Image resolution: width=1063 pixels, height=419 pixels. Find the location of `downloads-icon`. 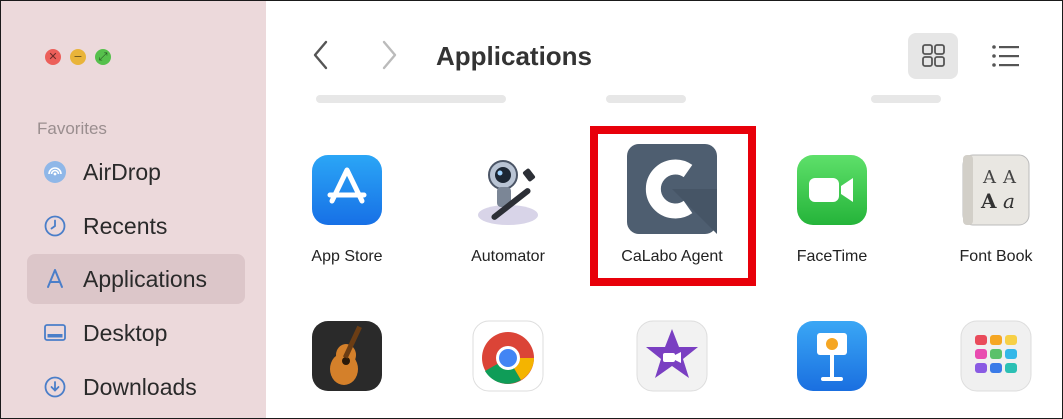

downloads-icon is located at coordinates (55, 387).